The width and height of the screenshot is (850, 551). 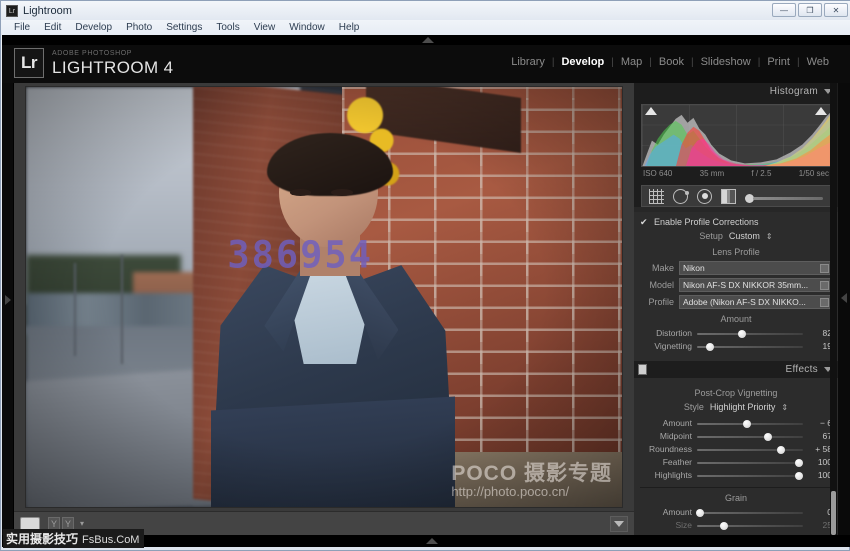 What do you see at coordinates (750, 333) in the screenshot?
I see `distortion-slider` at bounding box center [750, 333].